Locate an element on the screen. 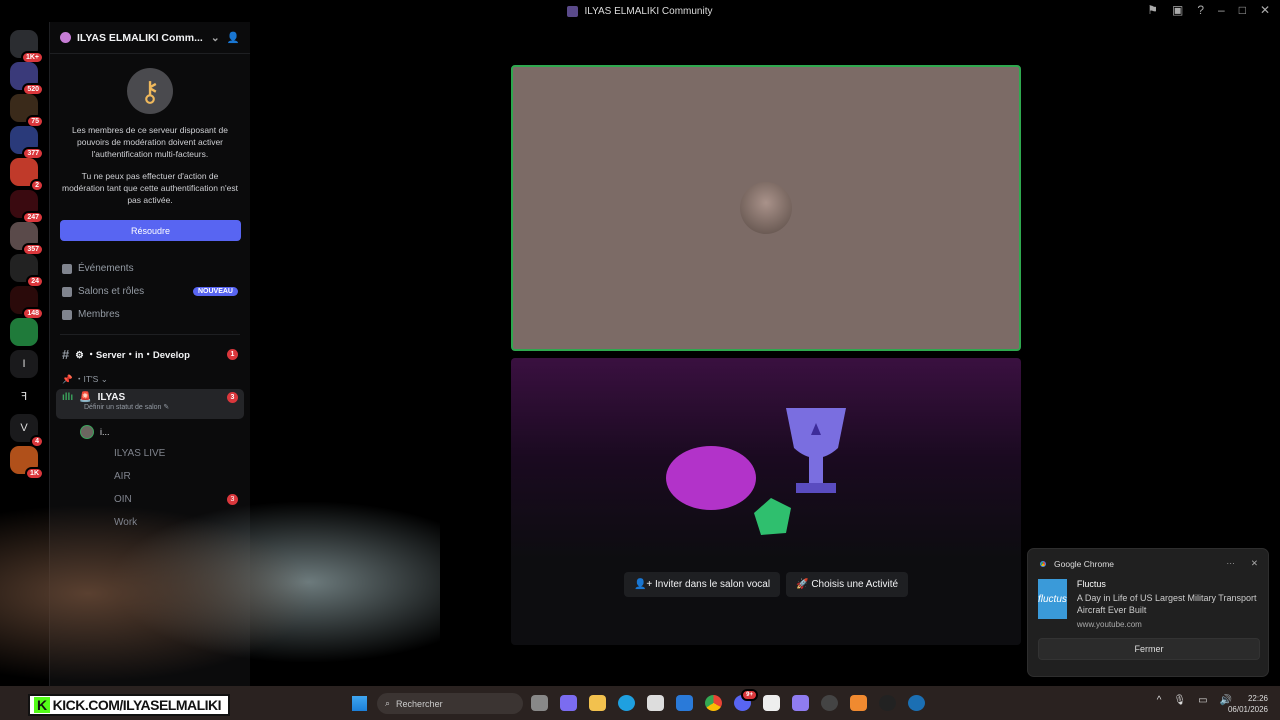 The height and width of the screenshot is (720, 1280). store-icon is located at coordinates (655, 703).